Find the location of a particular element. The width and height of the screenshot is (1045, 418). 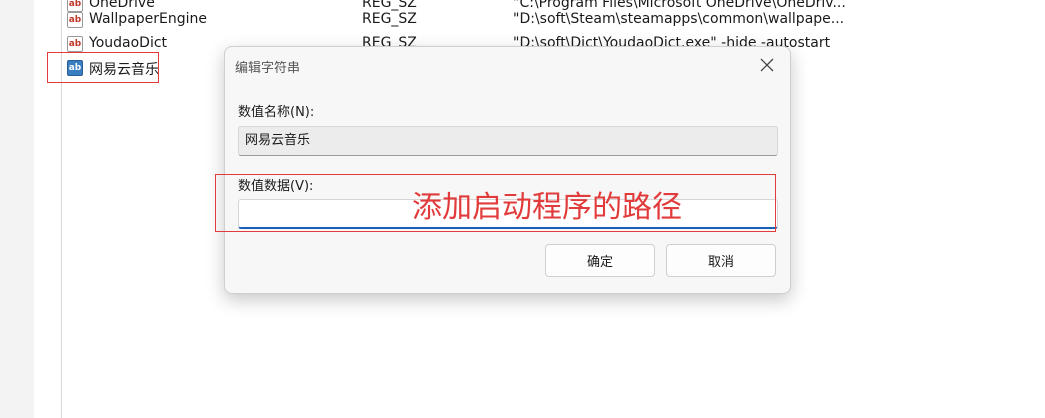

value-name-label: 数值名称(N): is located at coordinates (276, 112).